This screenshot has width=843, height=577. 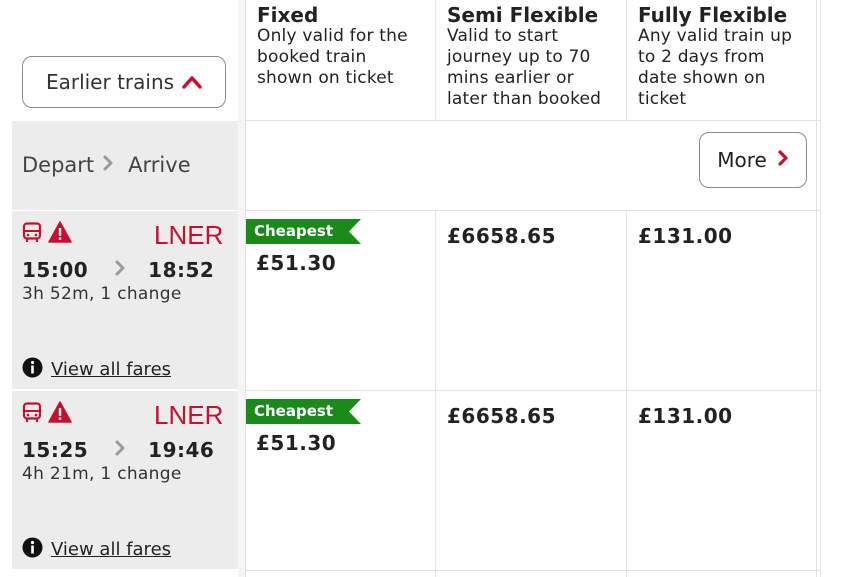 I want to click on fare-column-desc: later than booked, so click(x=524, y=99).